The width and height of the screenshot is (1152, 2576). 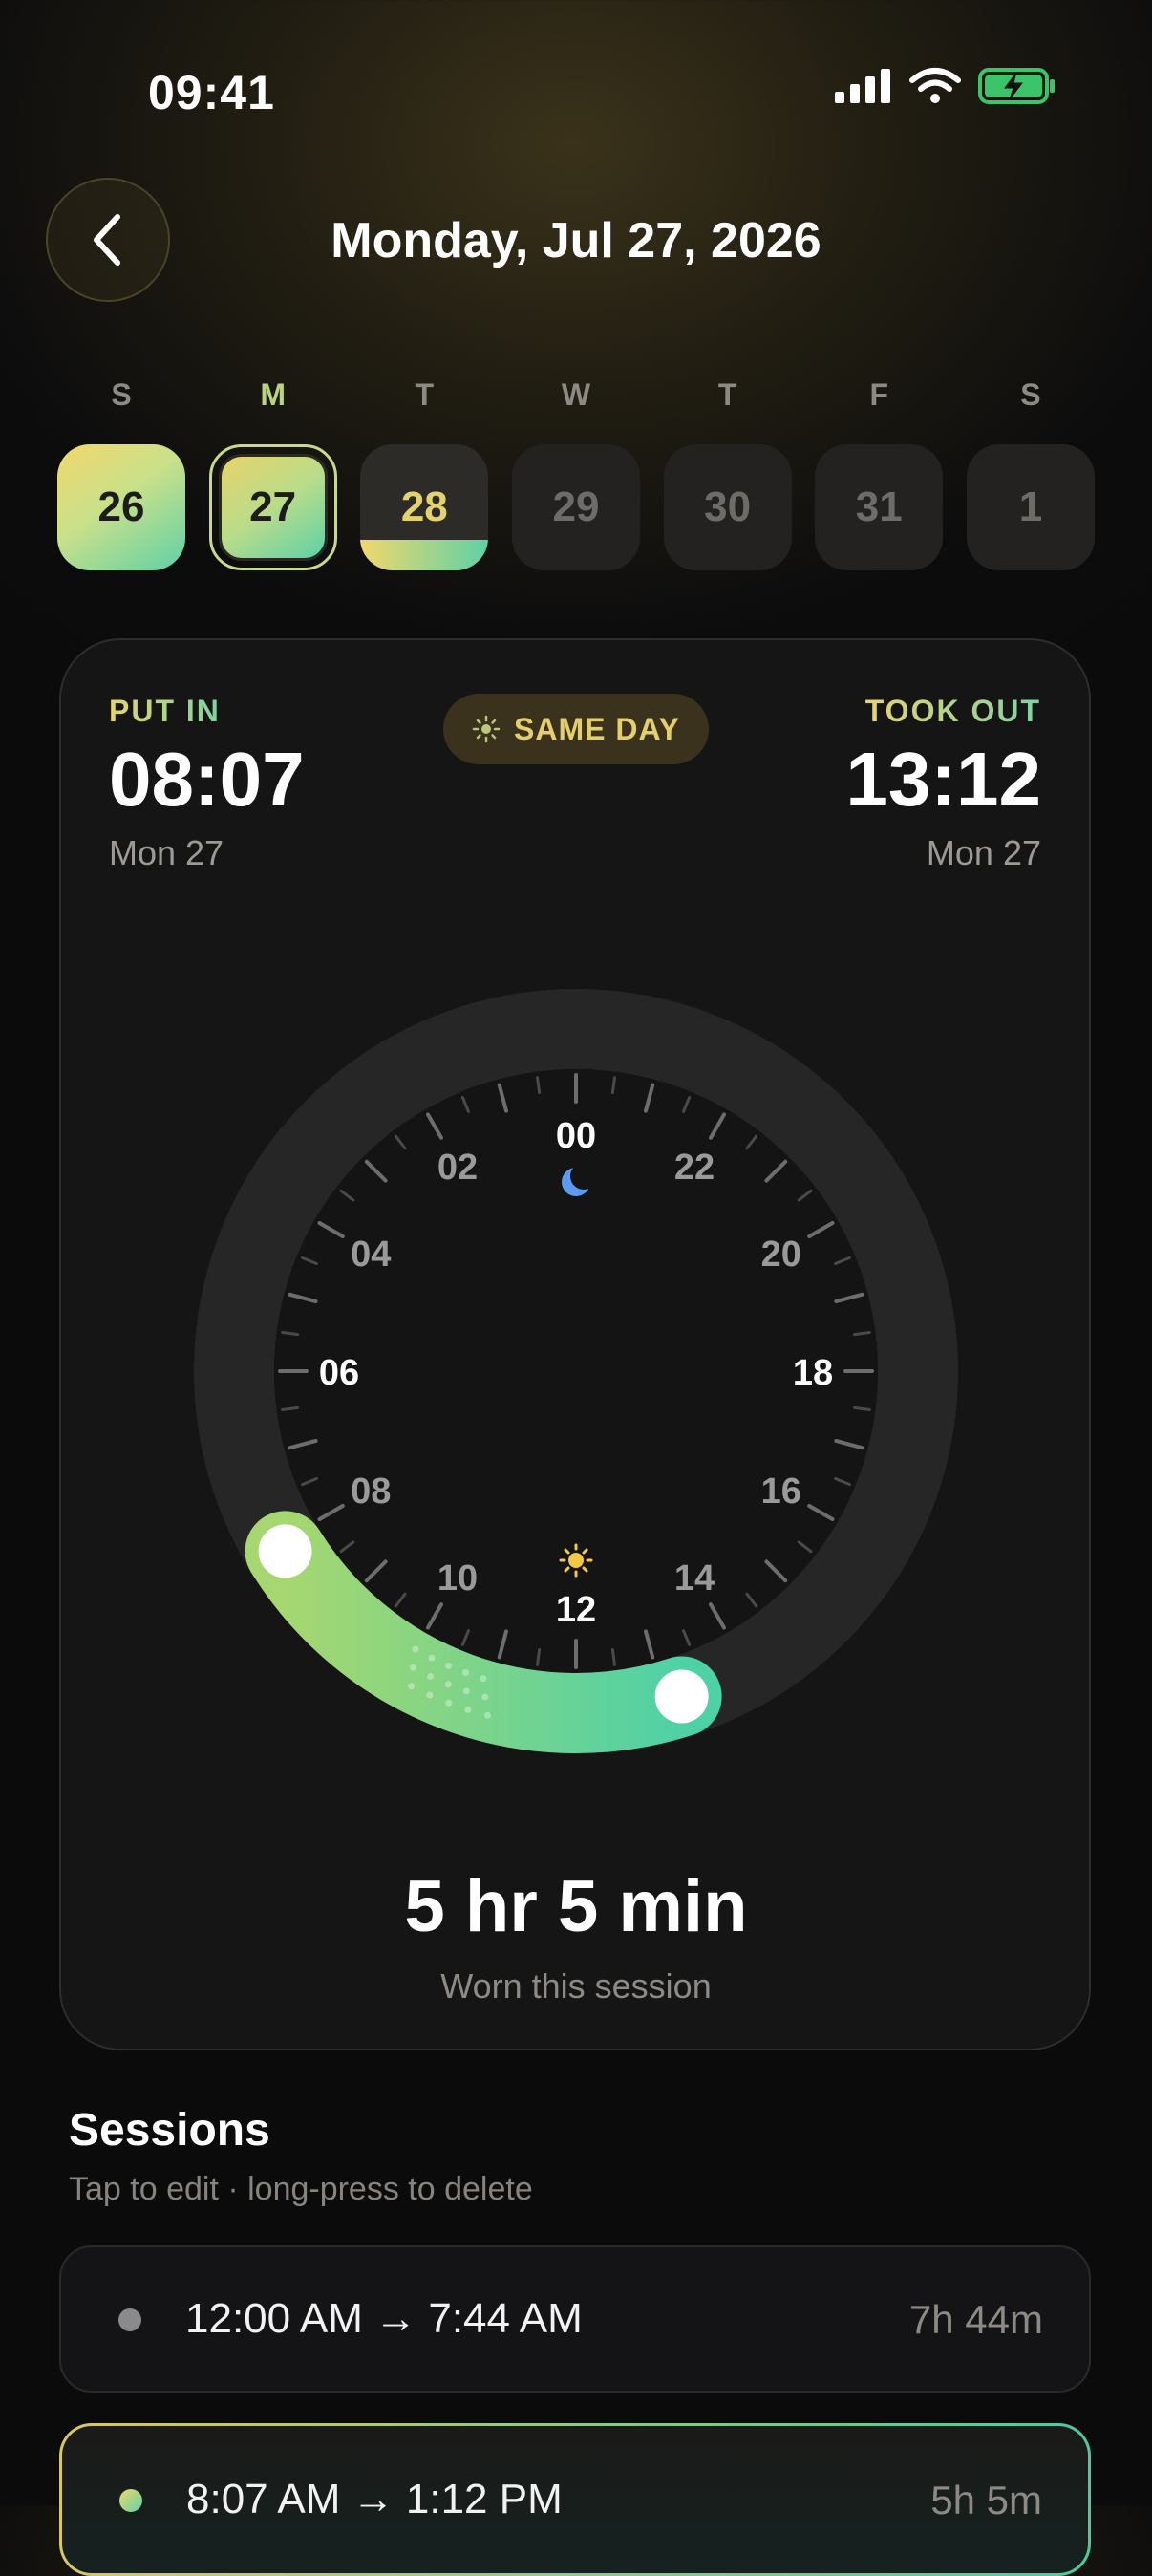 I want to click on status-time: 09:41, so click(x=211, y=92).